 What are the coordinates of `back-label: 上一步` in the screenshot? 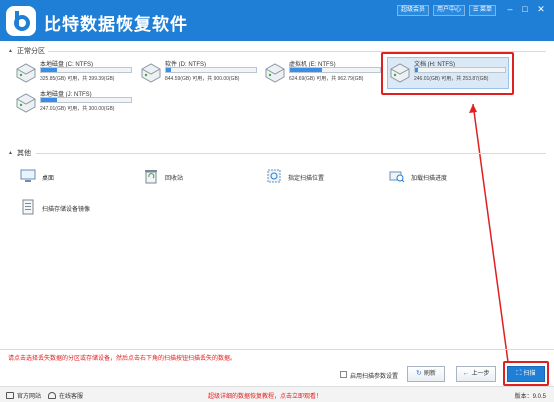 It's located at (480, 374).